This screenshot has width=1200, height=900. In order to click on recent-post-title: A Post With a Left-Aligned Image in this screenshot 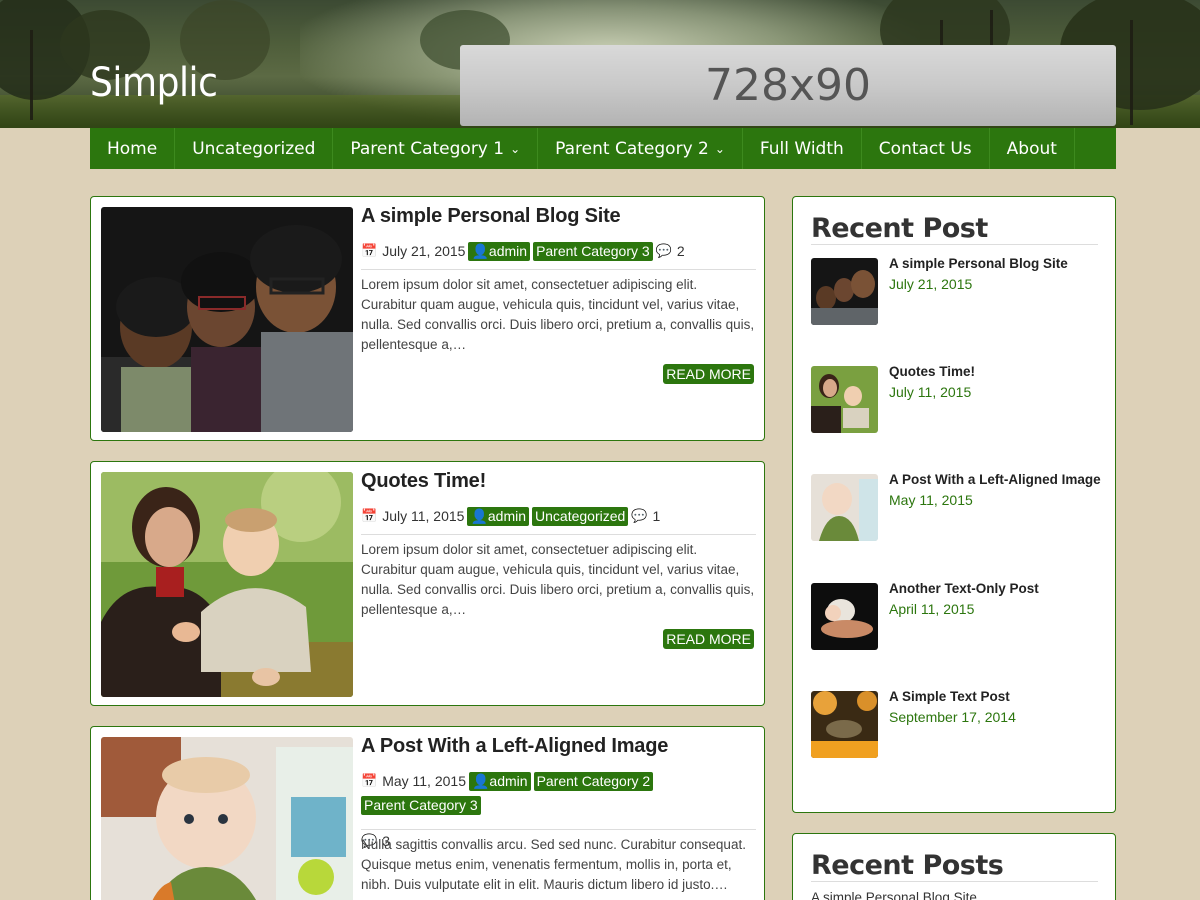, I will do `click(995, 479)`.